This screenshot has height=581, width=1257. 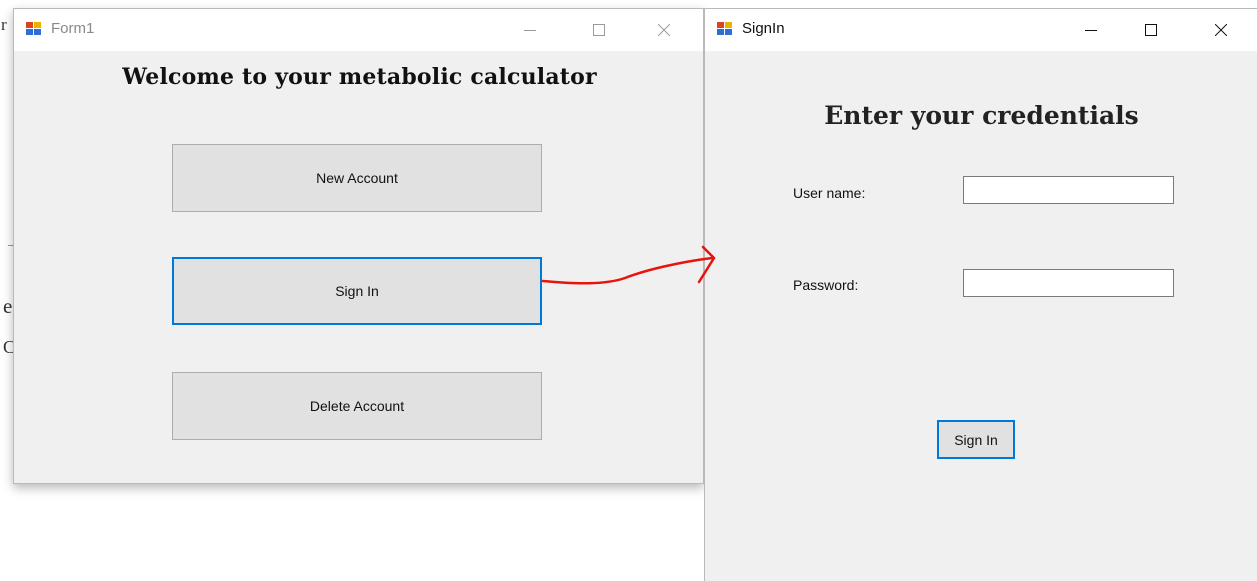 I want to click on annotation-arrow-icon, so click(x=628, y=265).